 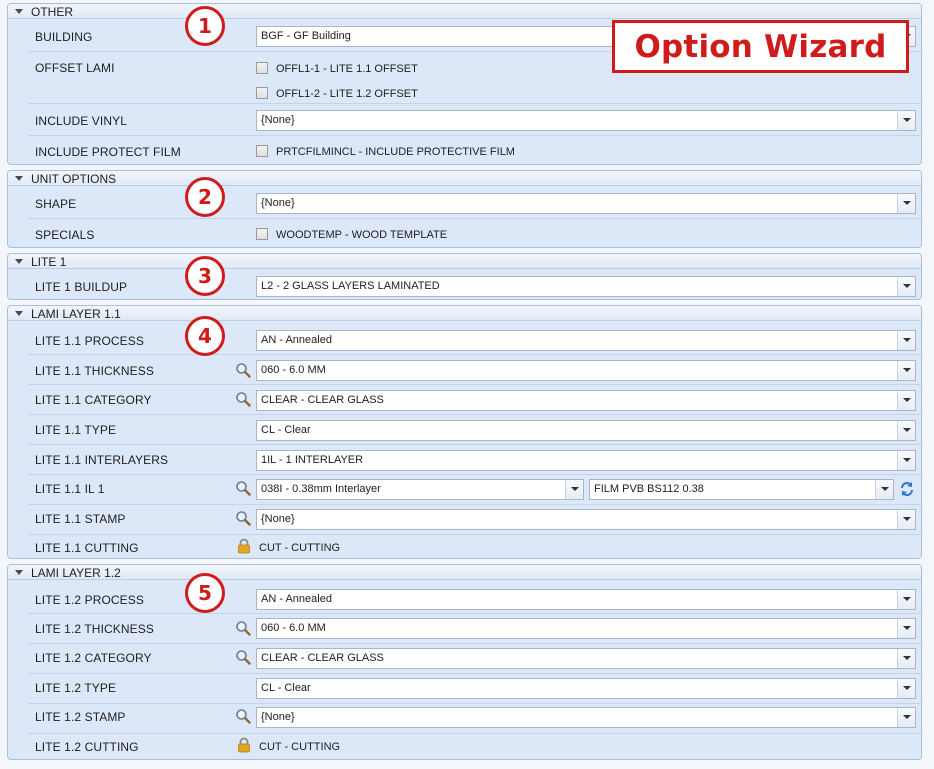 What do you see at coordinates (81, 287) in the screenshot?
I see `lite1-buildup-label: LITE 1 BUILDUP` at bounding box center [81, 287].